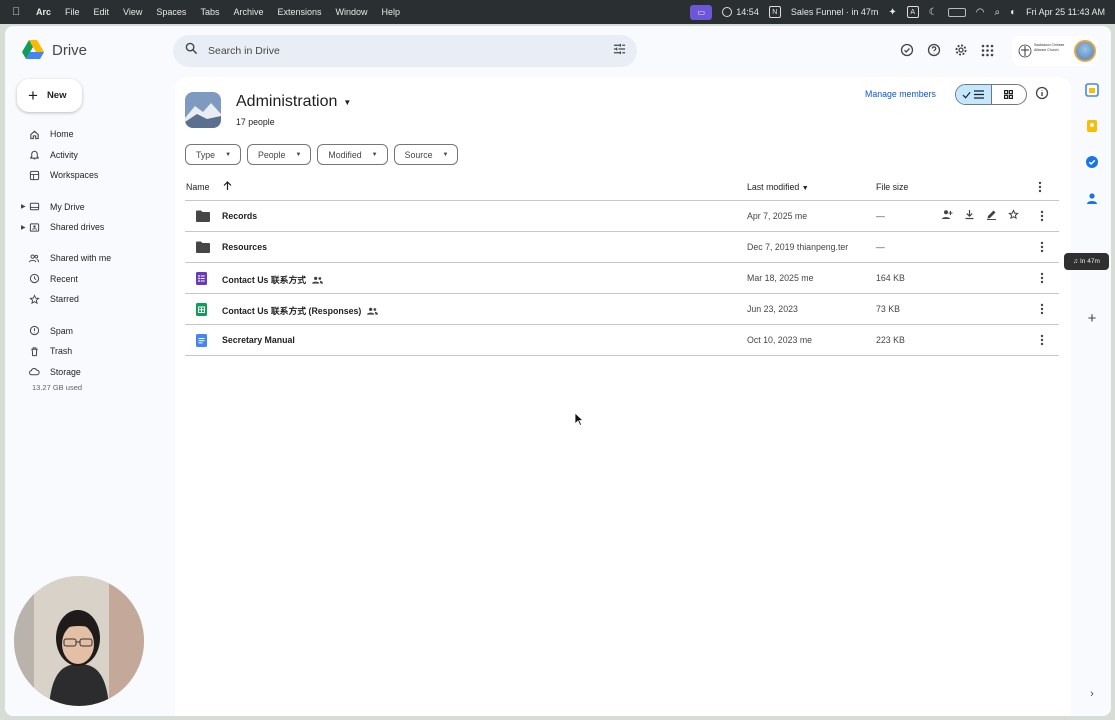 The height and width of the screenshot is (720, 1115). I want to click on arc-status-icon: ▭, so click(701, 12).